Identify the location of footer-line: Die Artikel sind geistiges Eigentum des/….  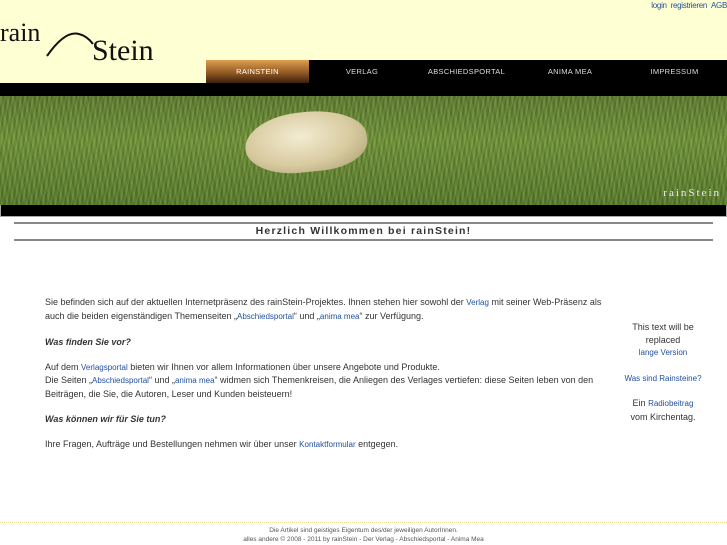
(363, 530).